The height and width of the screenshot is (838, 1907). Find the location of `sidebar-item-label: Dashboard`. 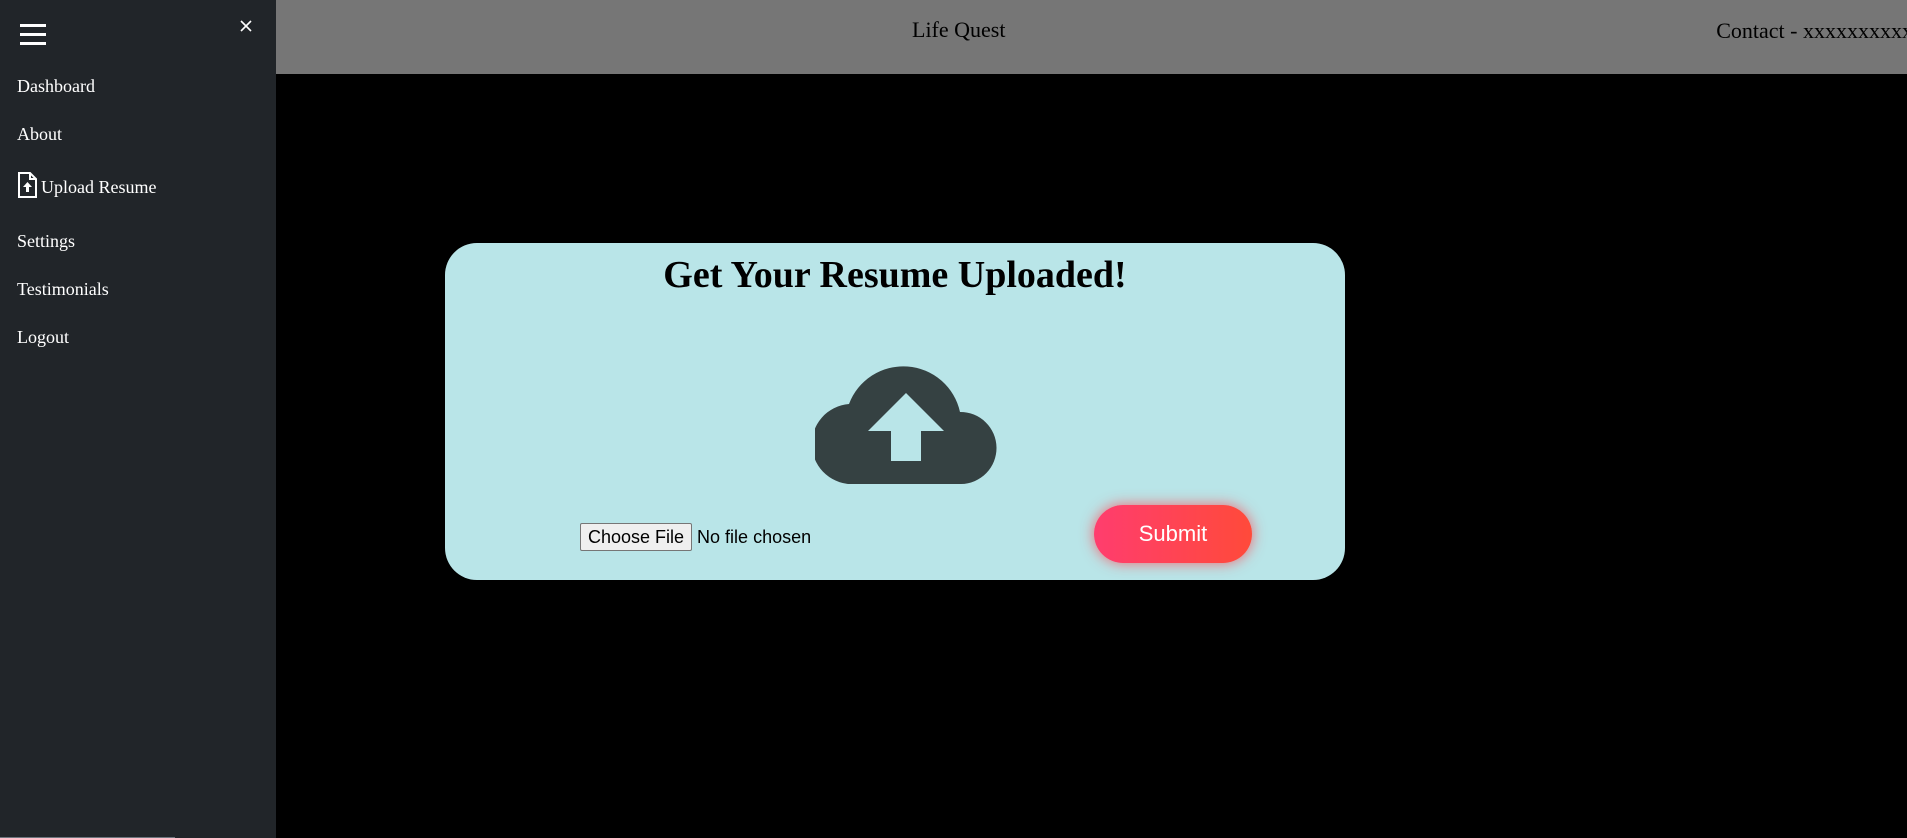

sidebar-item-label: Dashboard is located at coordinates (56, 86).